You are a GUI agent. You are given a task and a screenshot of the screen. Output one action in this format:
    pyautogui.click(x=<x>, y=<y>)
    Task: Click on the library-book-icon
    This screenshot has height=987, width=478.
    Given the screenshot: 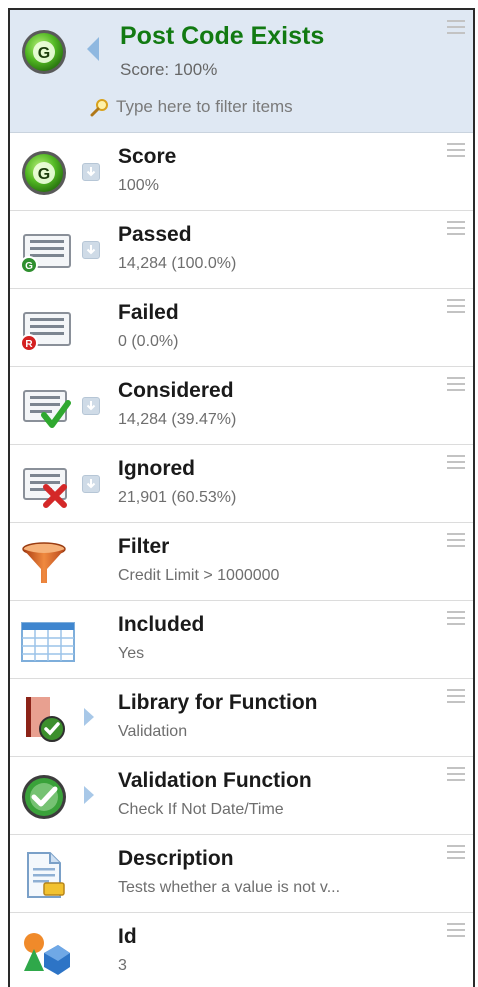 What is the action you would take?
    pyautogui.click(x=44, y=719)
    